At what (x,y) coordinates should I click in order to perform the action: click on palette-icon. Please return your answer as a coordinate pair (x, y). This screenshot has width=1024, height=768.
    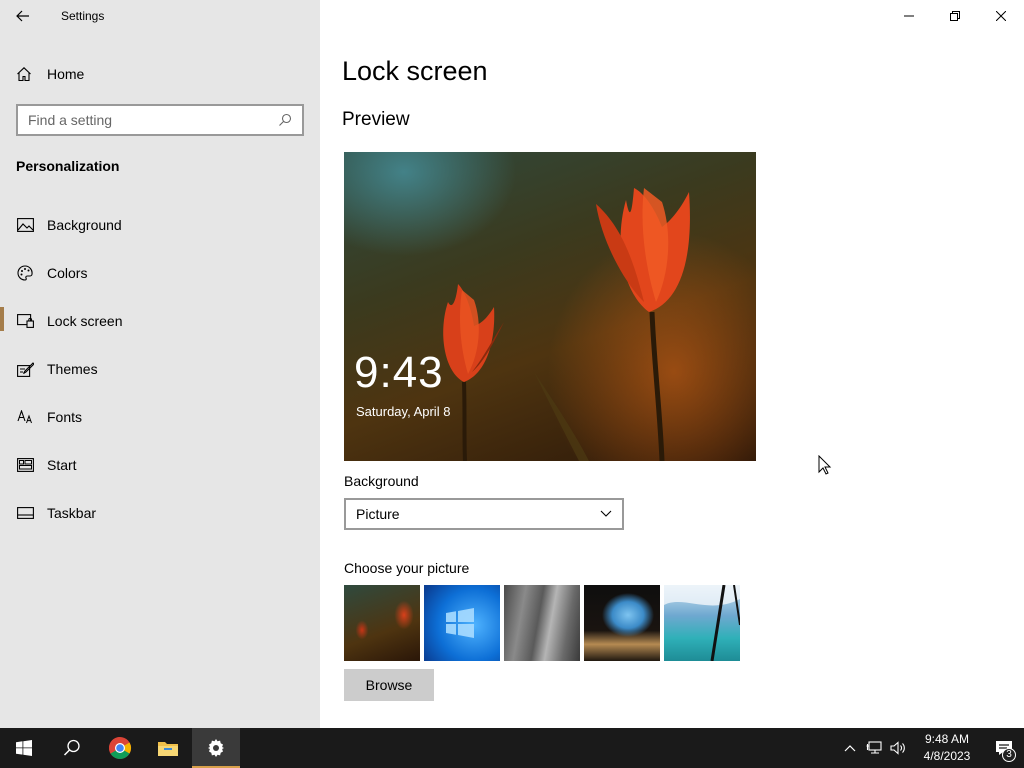
    Looking at the image, I should click on (25, 273).